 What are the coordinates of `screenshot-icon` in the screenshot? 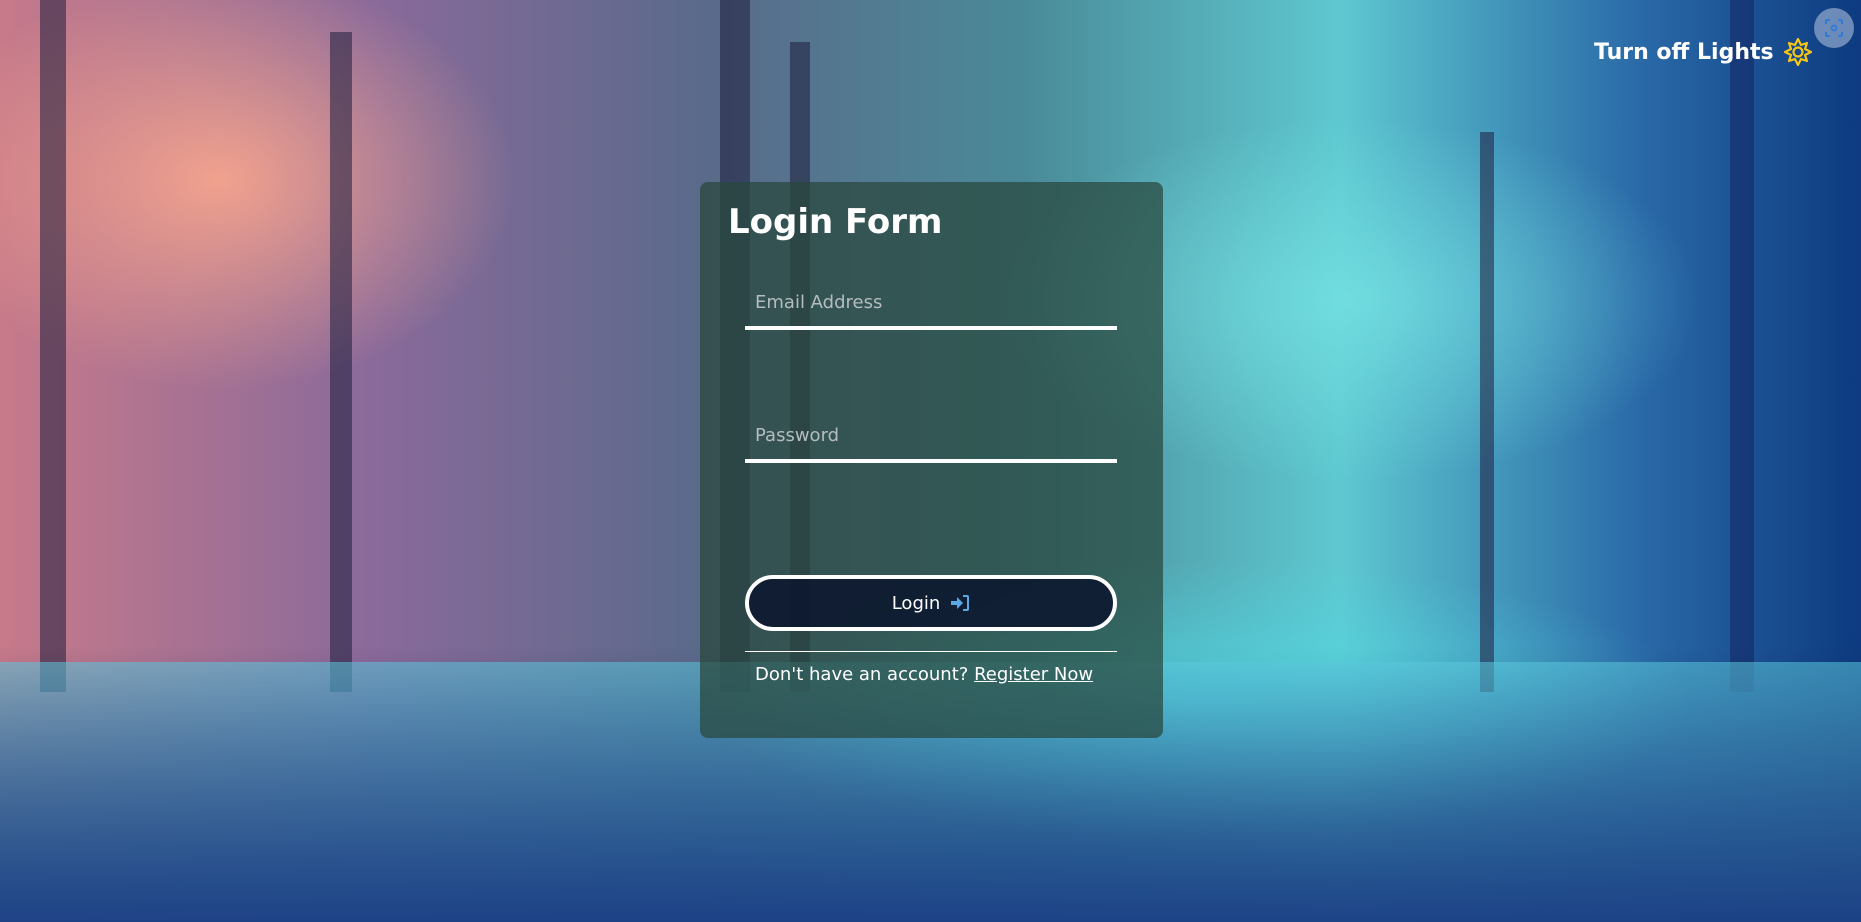 It's located at (1834, 28).